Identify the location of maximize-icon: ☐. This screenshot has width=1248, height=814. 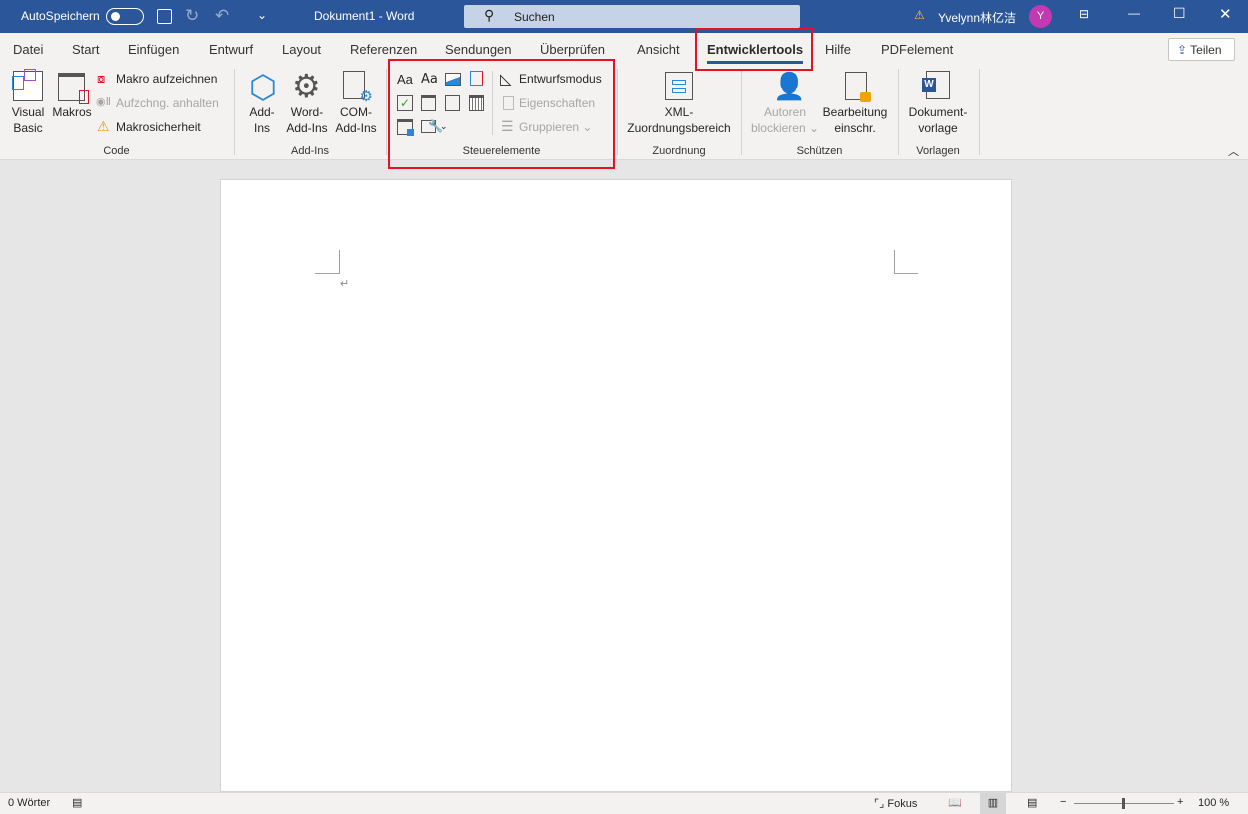
(1179, 13).